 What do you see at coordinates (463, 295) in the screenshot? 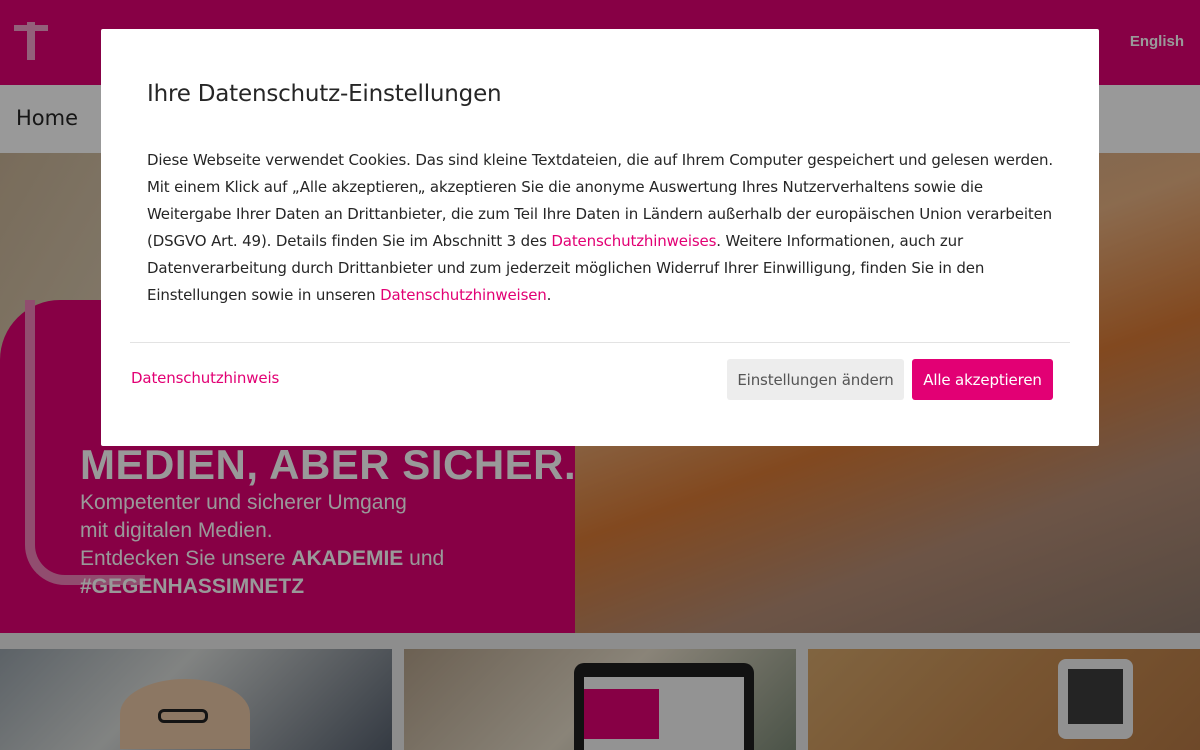
I see `privacy-notices-link-inline: Datenschutzhinweisen` at bounding box center [463, 295].